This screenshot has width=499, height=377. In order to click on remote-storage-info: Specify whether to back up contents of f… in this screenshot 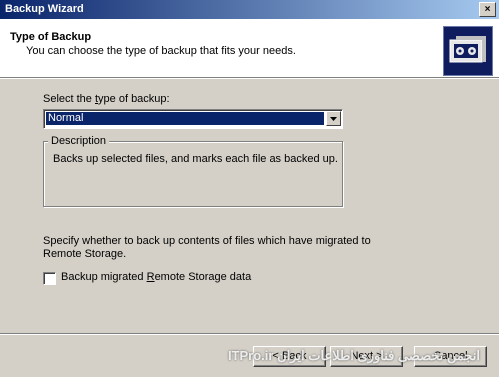, I will do `click(207, 247)`.